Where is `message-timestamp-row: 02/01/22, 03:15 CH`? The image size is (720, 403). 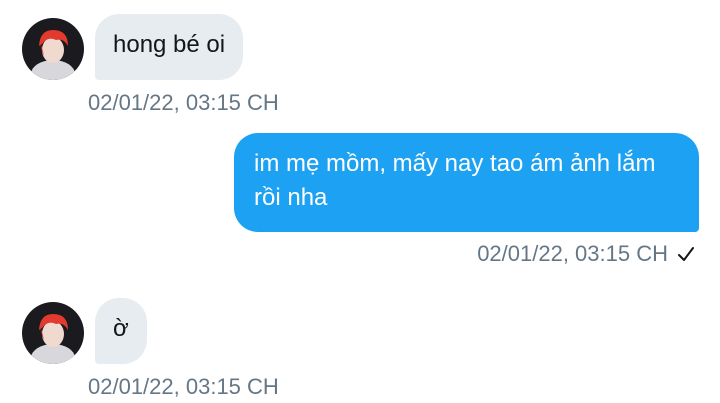
message-timestamp-row: 02/01/22, 03:15 CH is located at coordinates (586, 254).